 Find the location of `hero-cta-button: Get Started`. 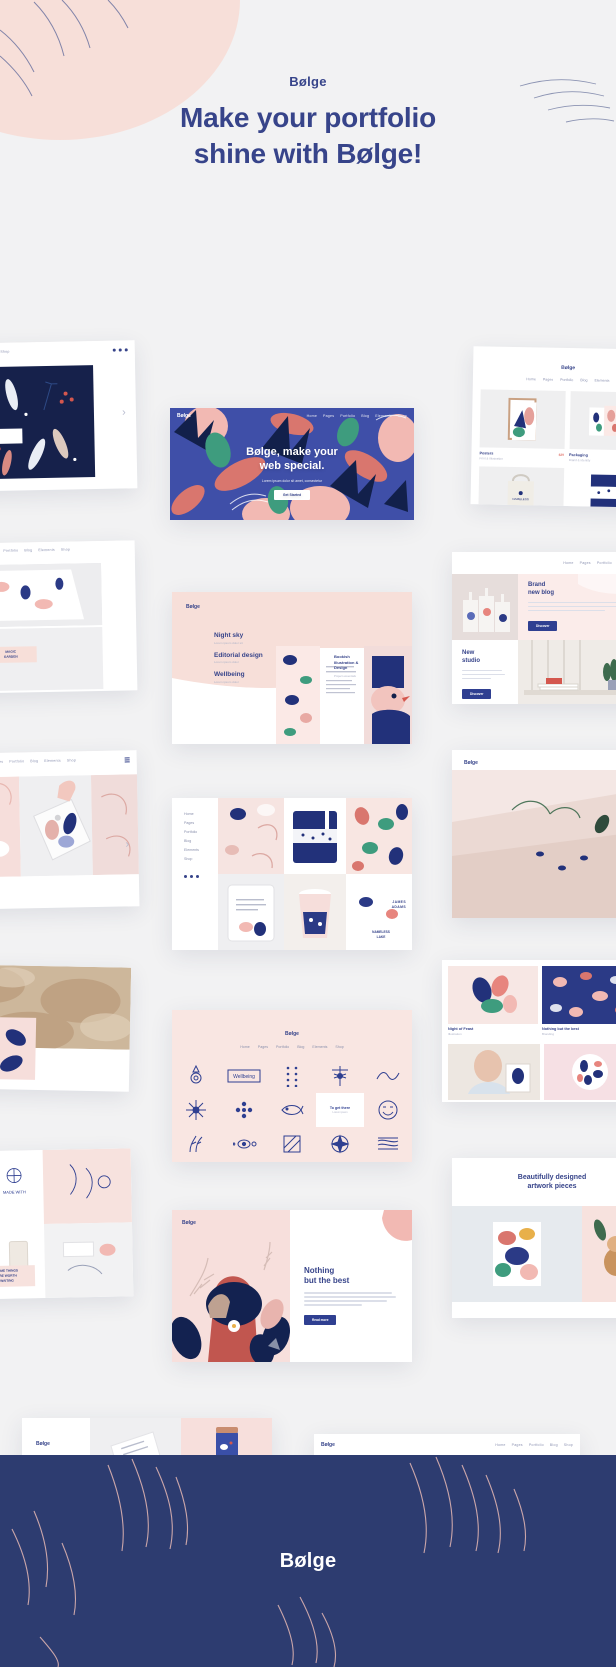

hero-cta-button: Get Started is located at coordinates (292, 495).